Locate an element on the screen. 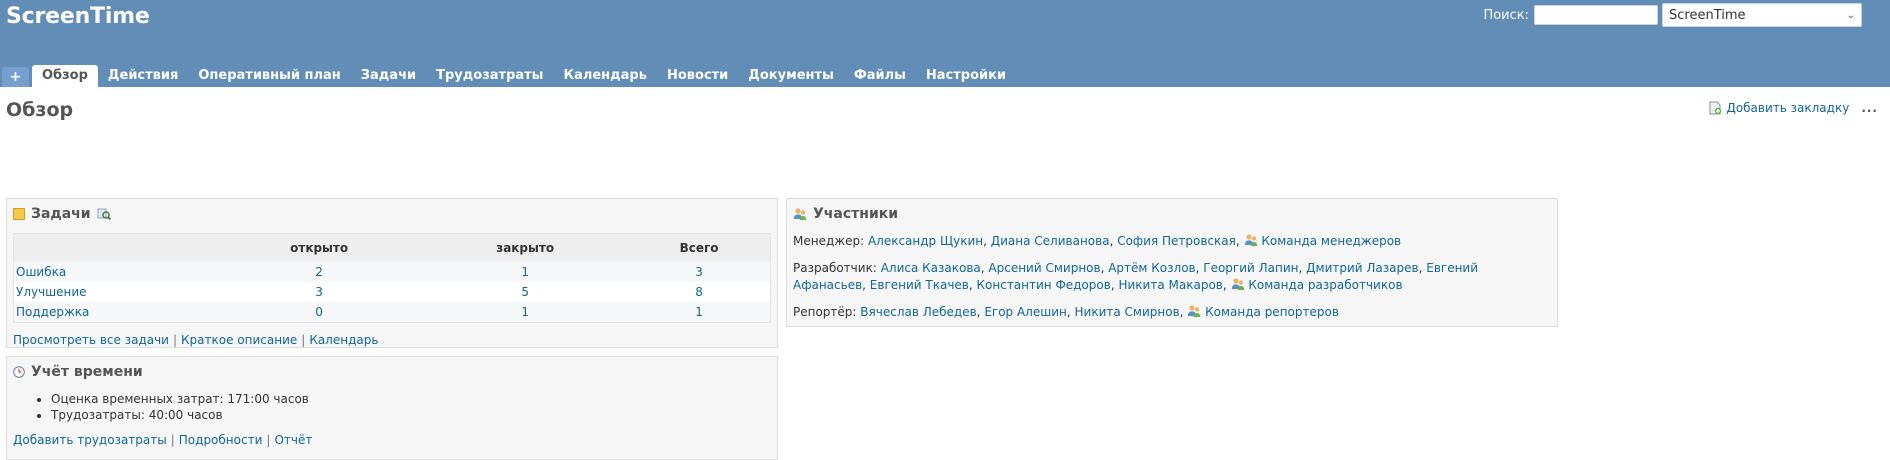  open-count-link: 2 is located at coordinates (319, 272).